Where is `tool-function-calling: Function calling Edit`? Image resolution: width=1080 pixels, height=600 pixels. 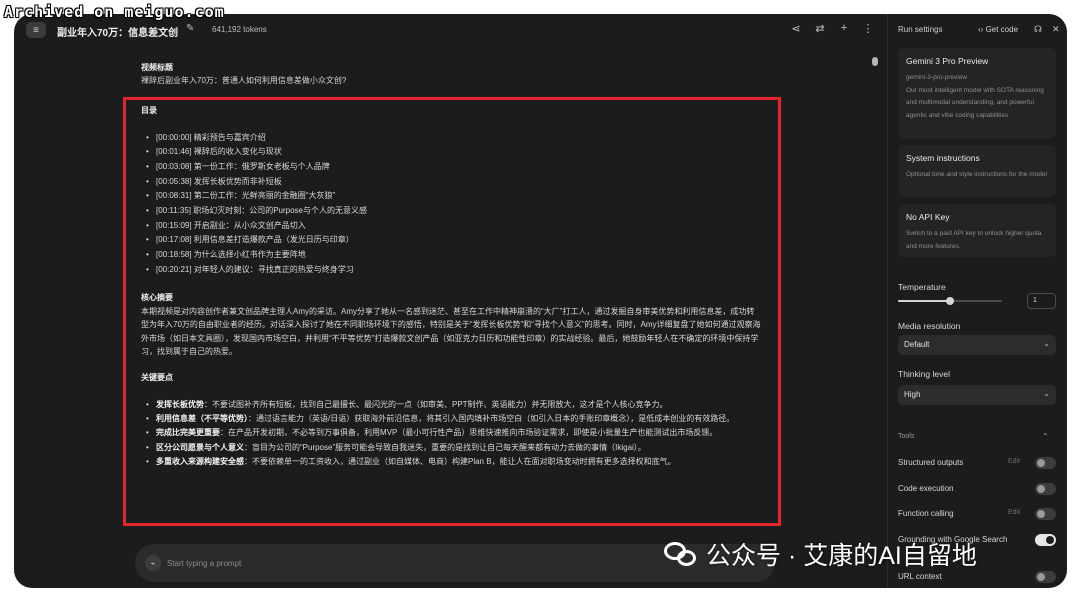
tool-function-calling: Function calling Edit is located at coordinates (977, 515).